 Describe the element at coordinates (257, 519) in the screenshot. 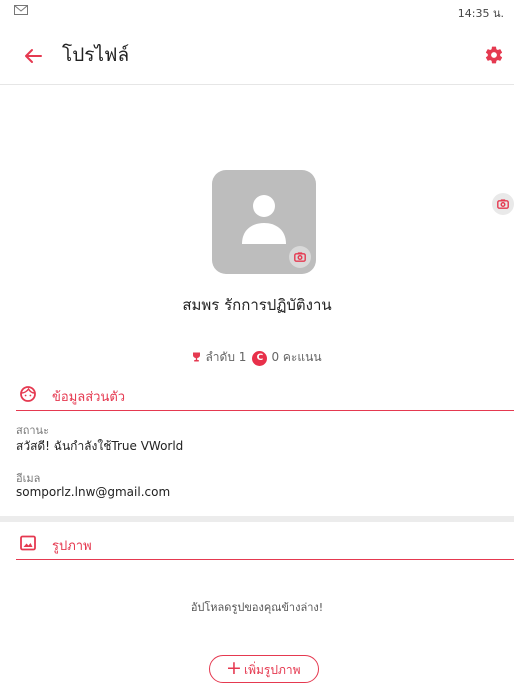

I see `section-divider` at that location.